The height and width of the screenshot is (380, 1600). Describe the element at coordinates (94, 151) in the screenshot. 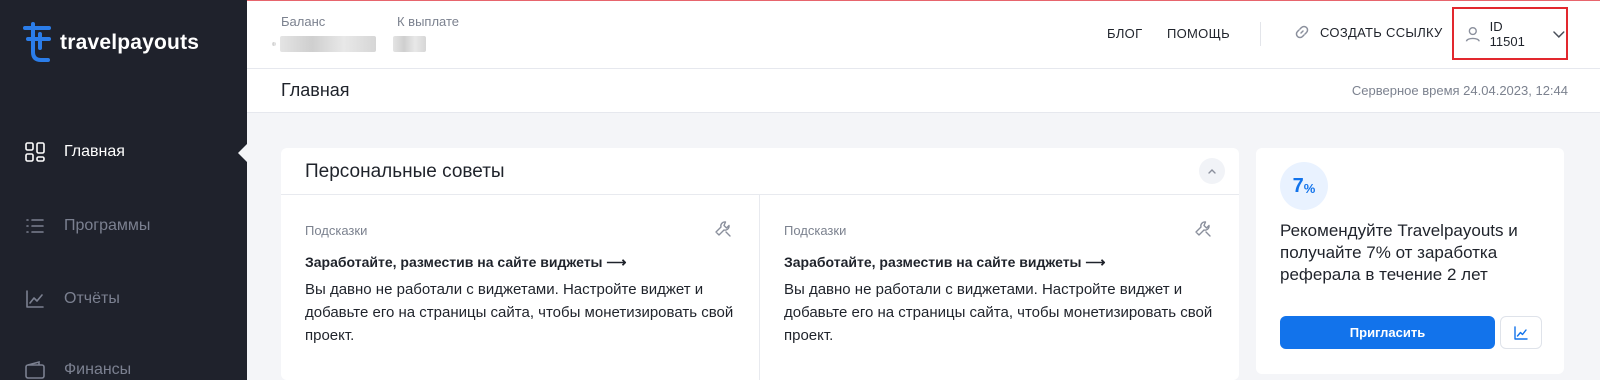

I see `sidebar-item-label: Главная` at that location.